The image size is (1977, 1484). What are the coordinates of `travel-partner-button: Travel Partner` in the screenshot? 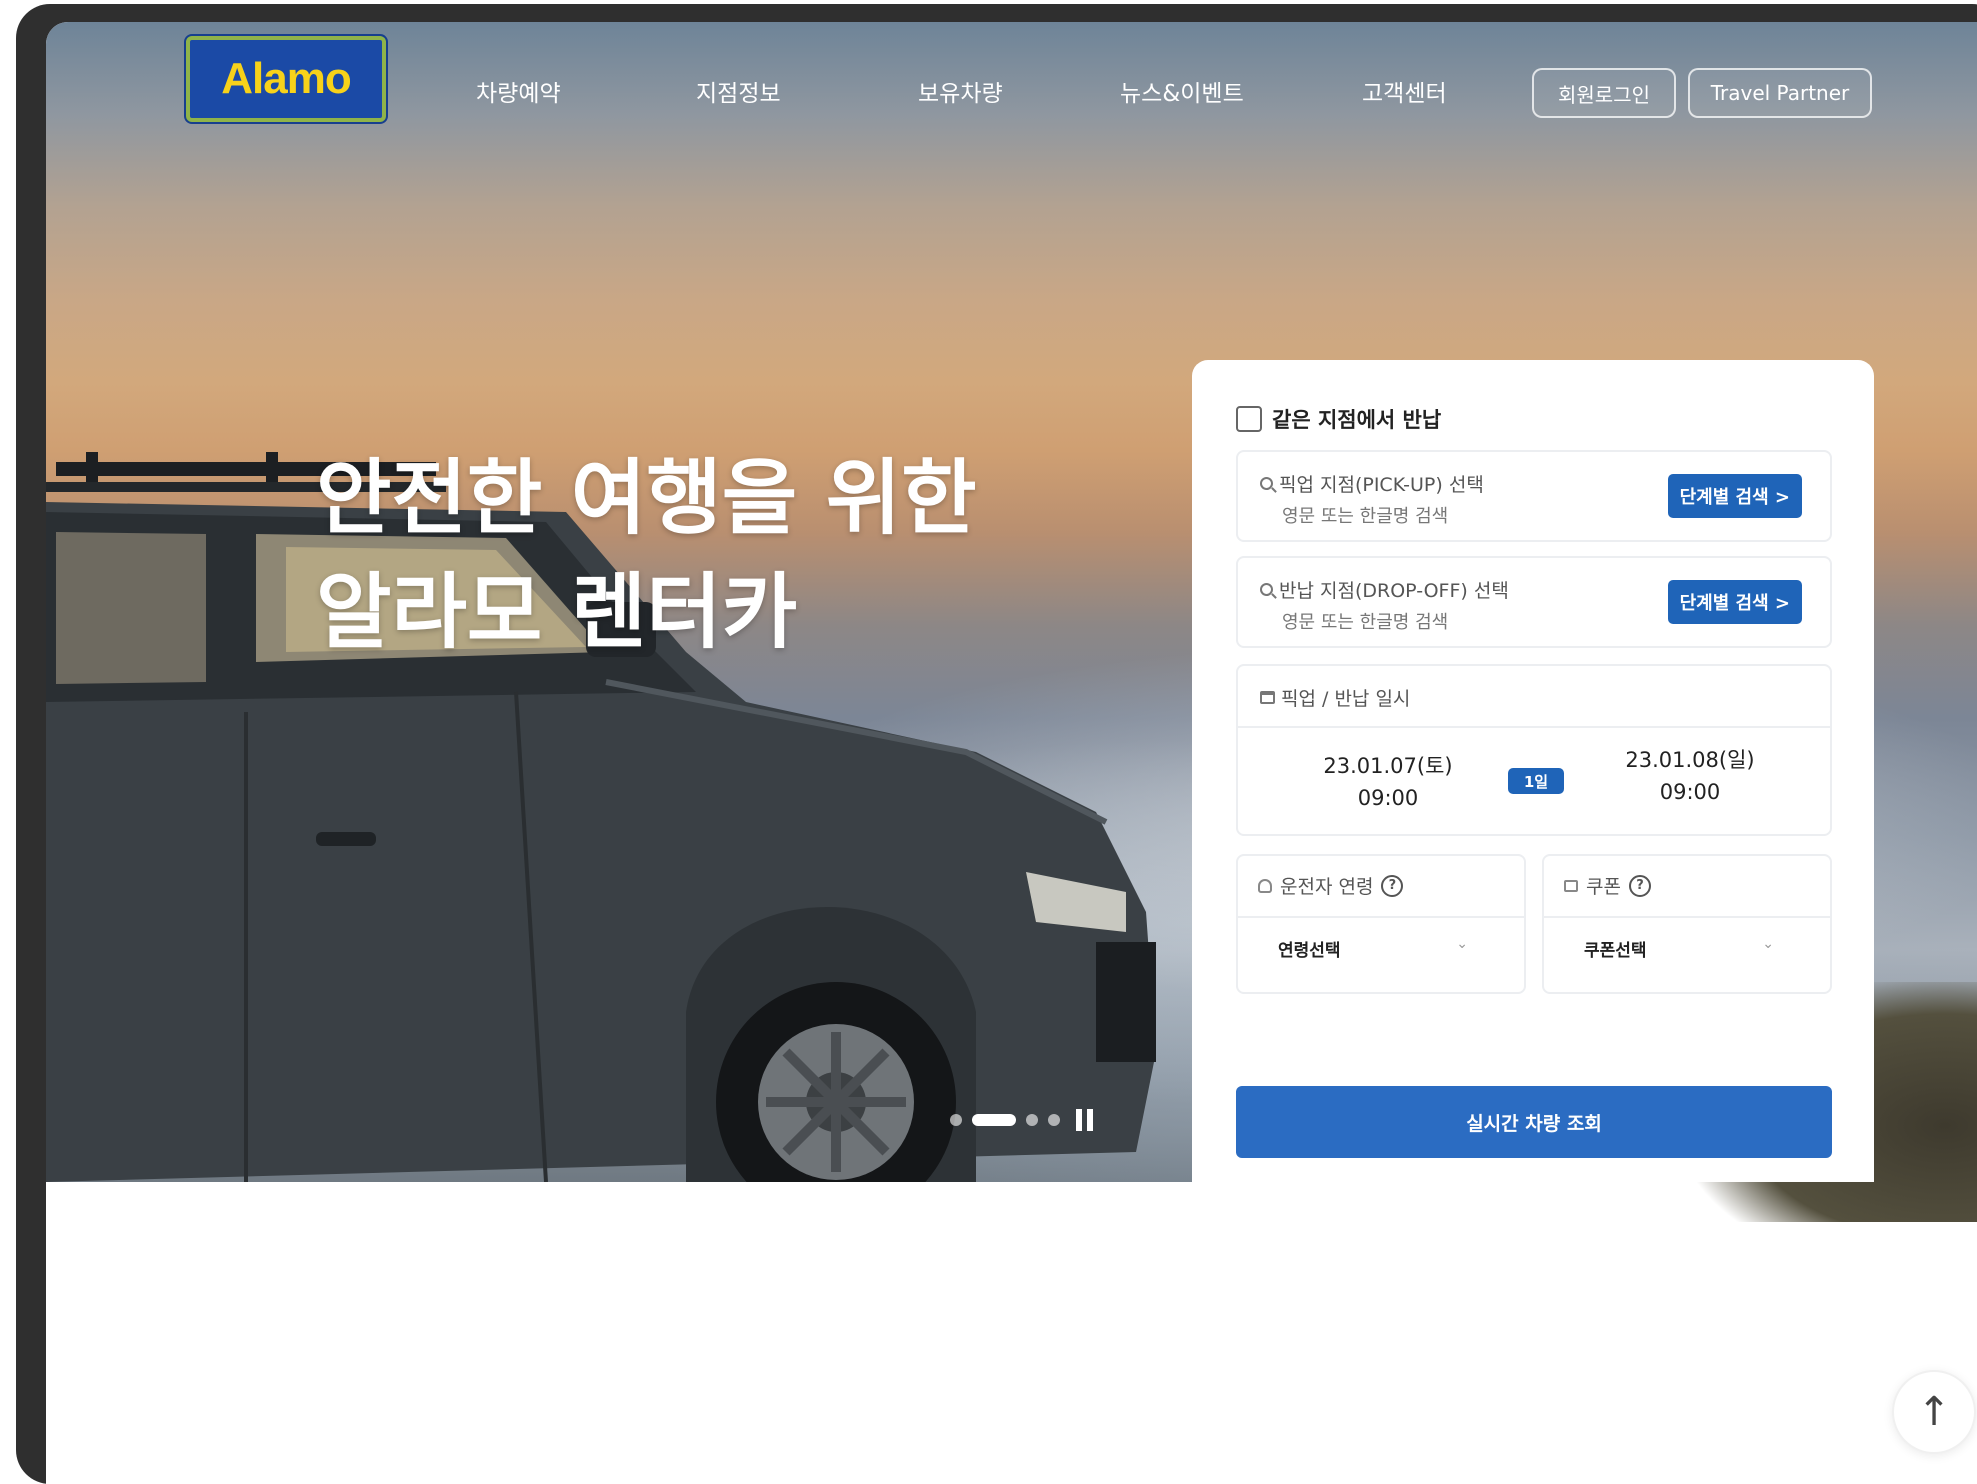 It's located at (1780, 93).